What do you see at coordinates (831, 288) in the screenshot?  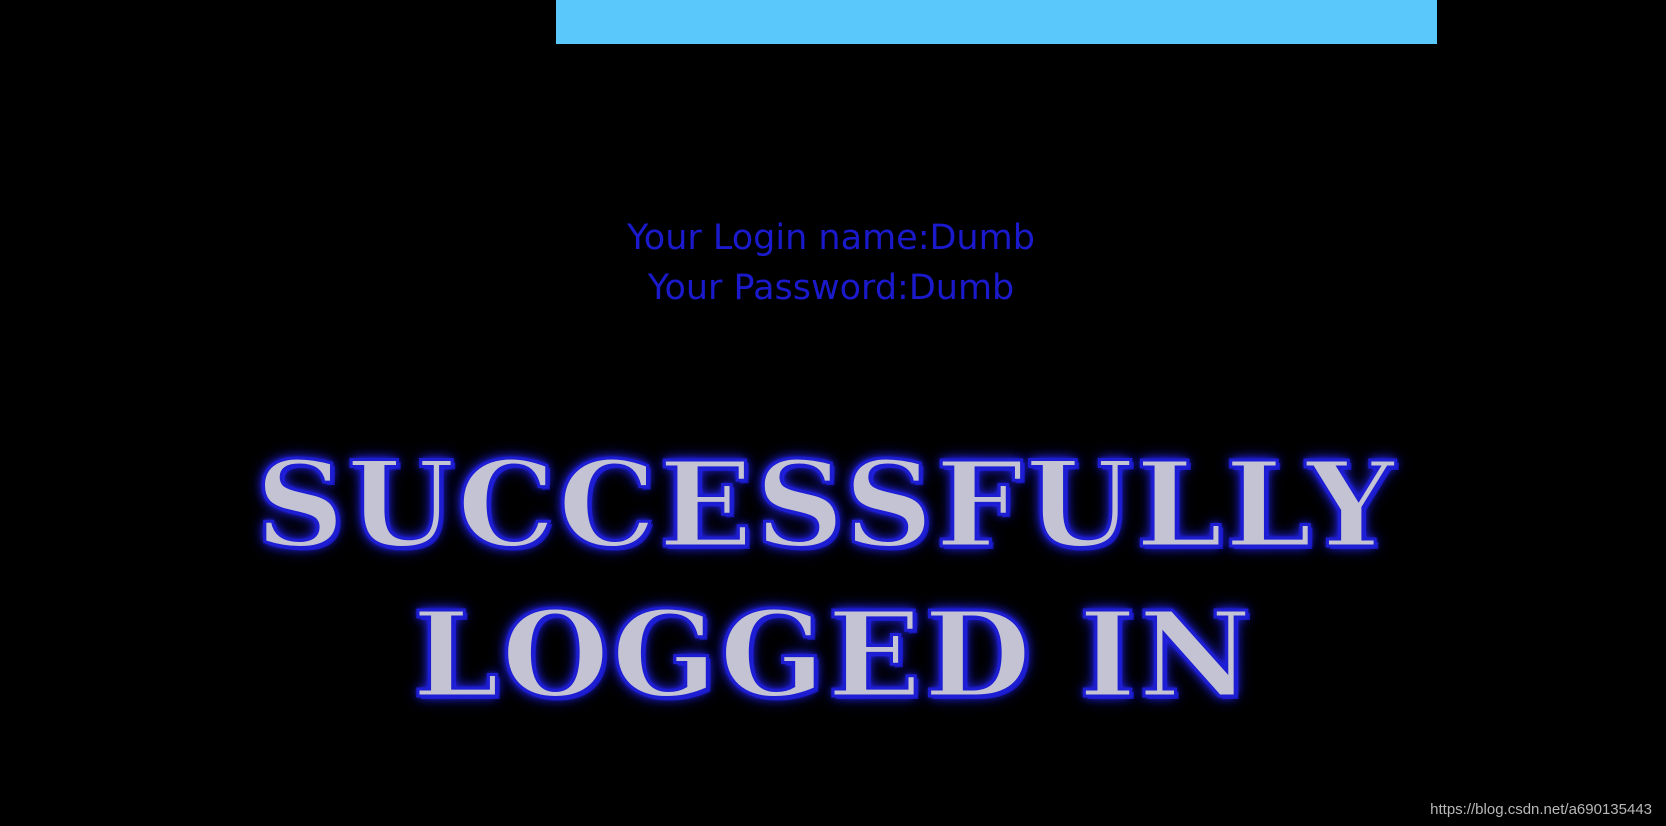 I see `password-text: Your Password:Dumb` at bounding box center [831, 288].